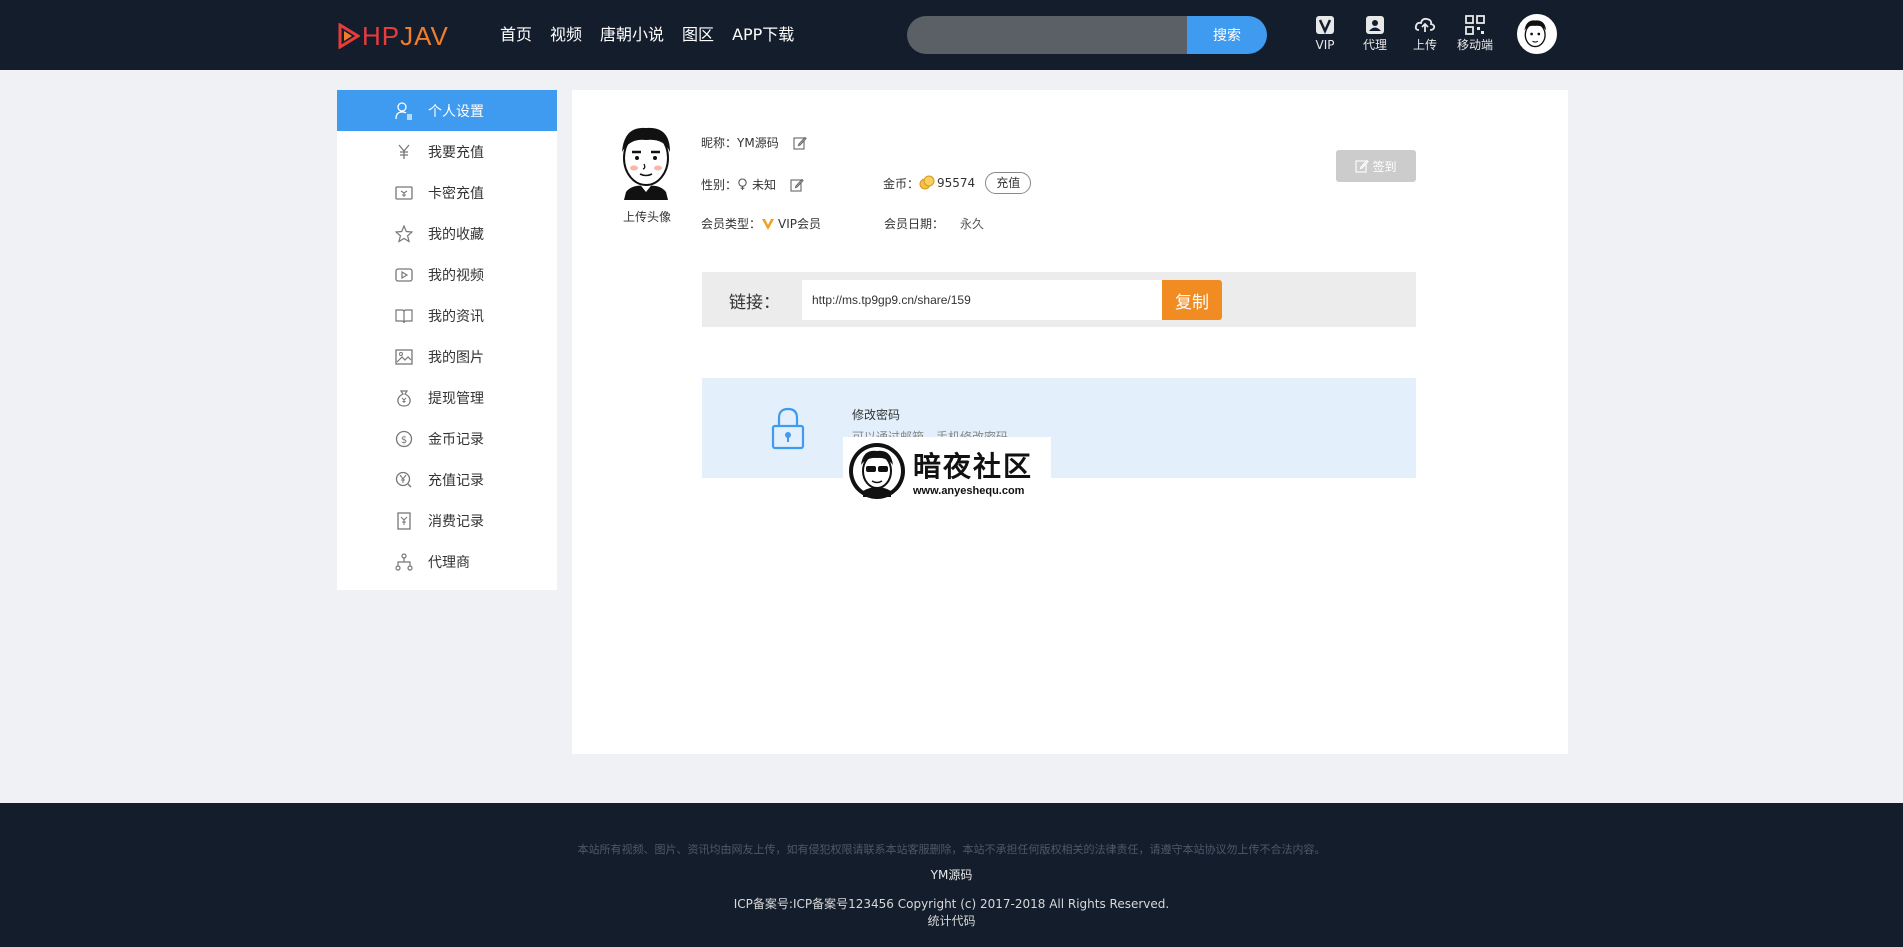 The width and height of the screenshot is (1903, 947). I want to click on nickname-row: 昵称： YM源码, so click(754, 142).